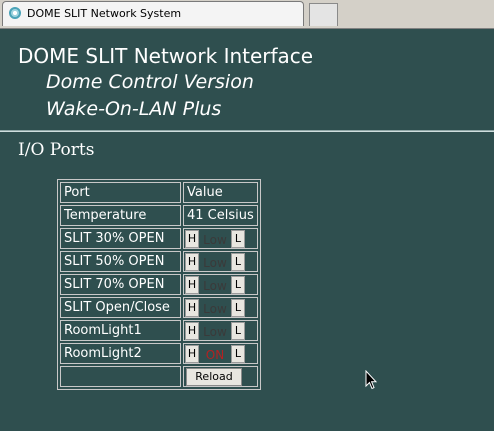 The image size is (494, 431). What do you see at coordinates (220, 215) in the screenshot?
I see `temperature-value: 41 Celsius` at bounding box center [220, 215].